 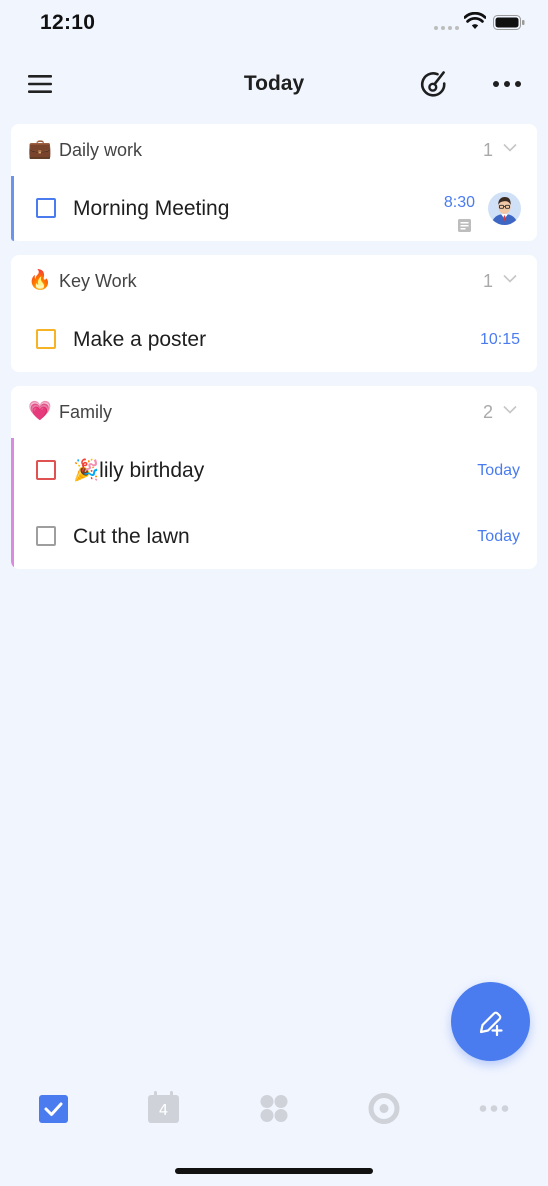 I want to click on fire-icon: 🔥, so click(x=40, y=280).